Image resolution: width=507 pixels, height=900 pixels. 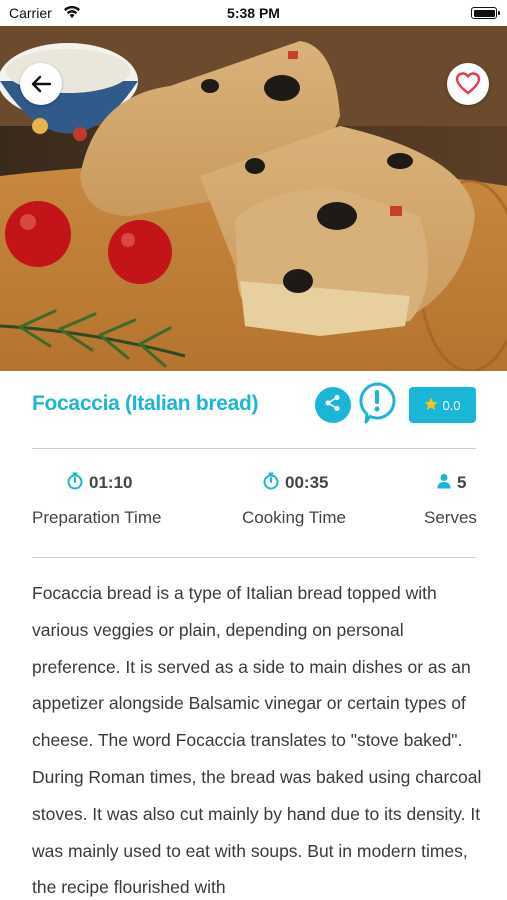 I want to click on recipe-header: Focaccia (Italian bread) 0.0, so click(x=253, y=405).